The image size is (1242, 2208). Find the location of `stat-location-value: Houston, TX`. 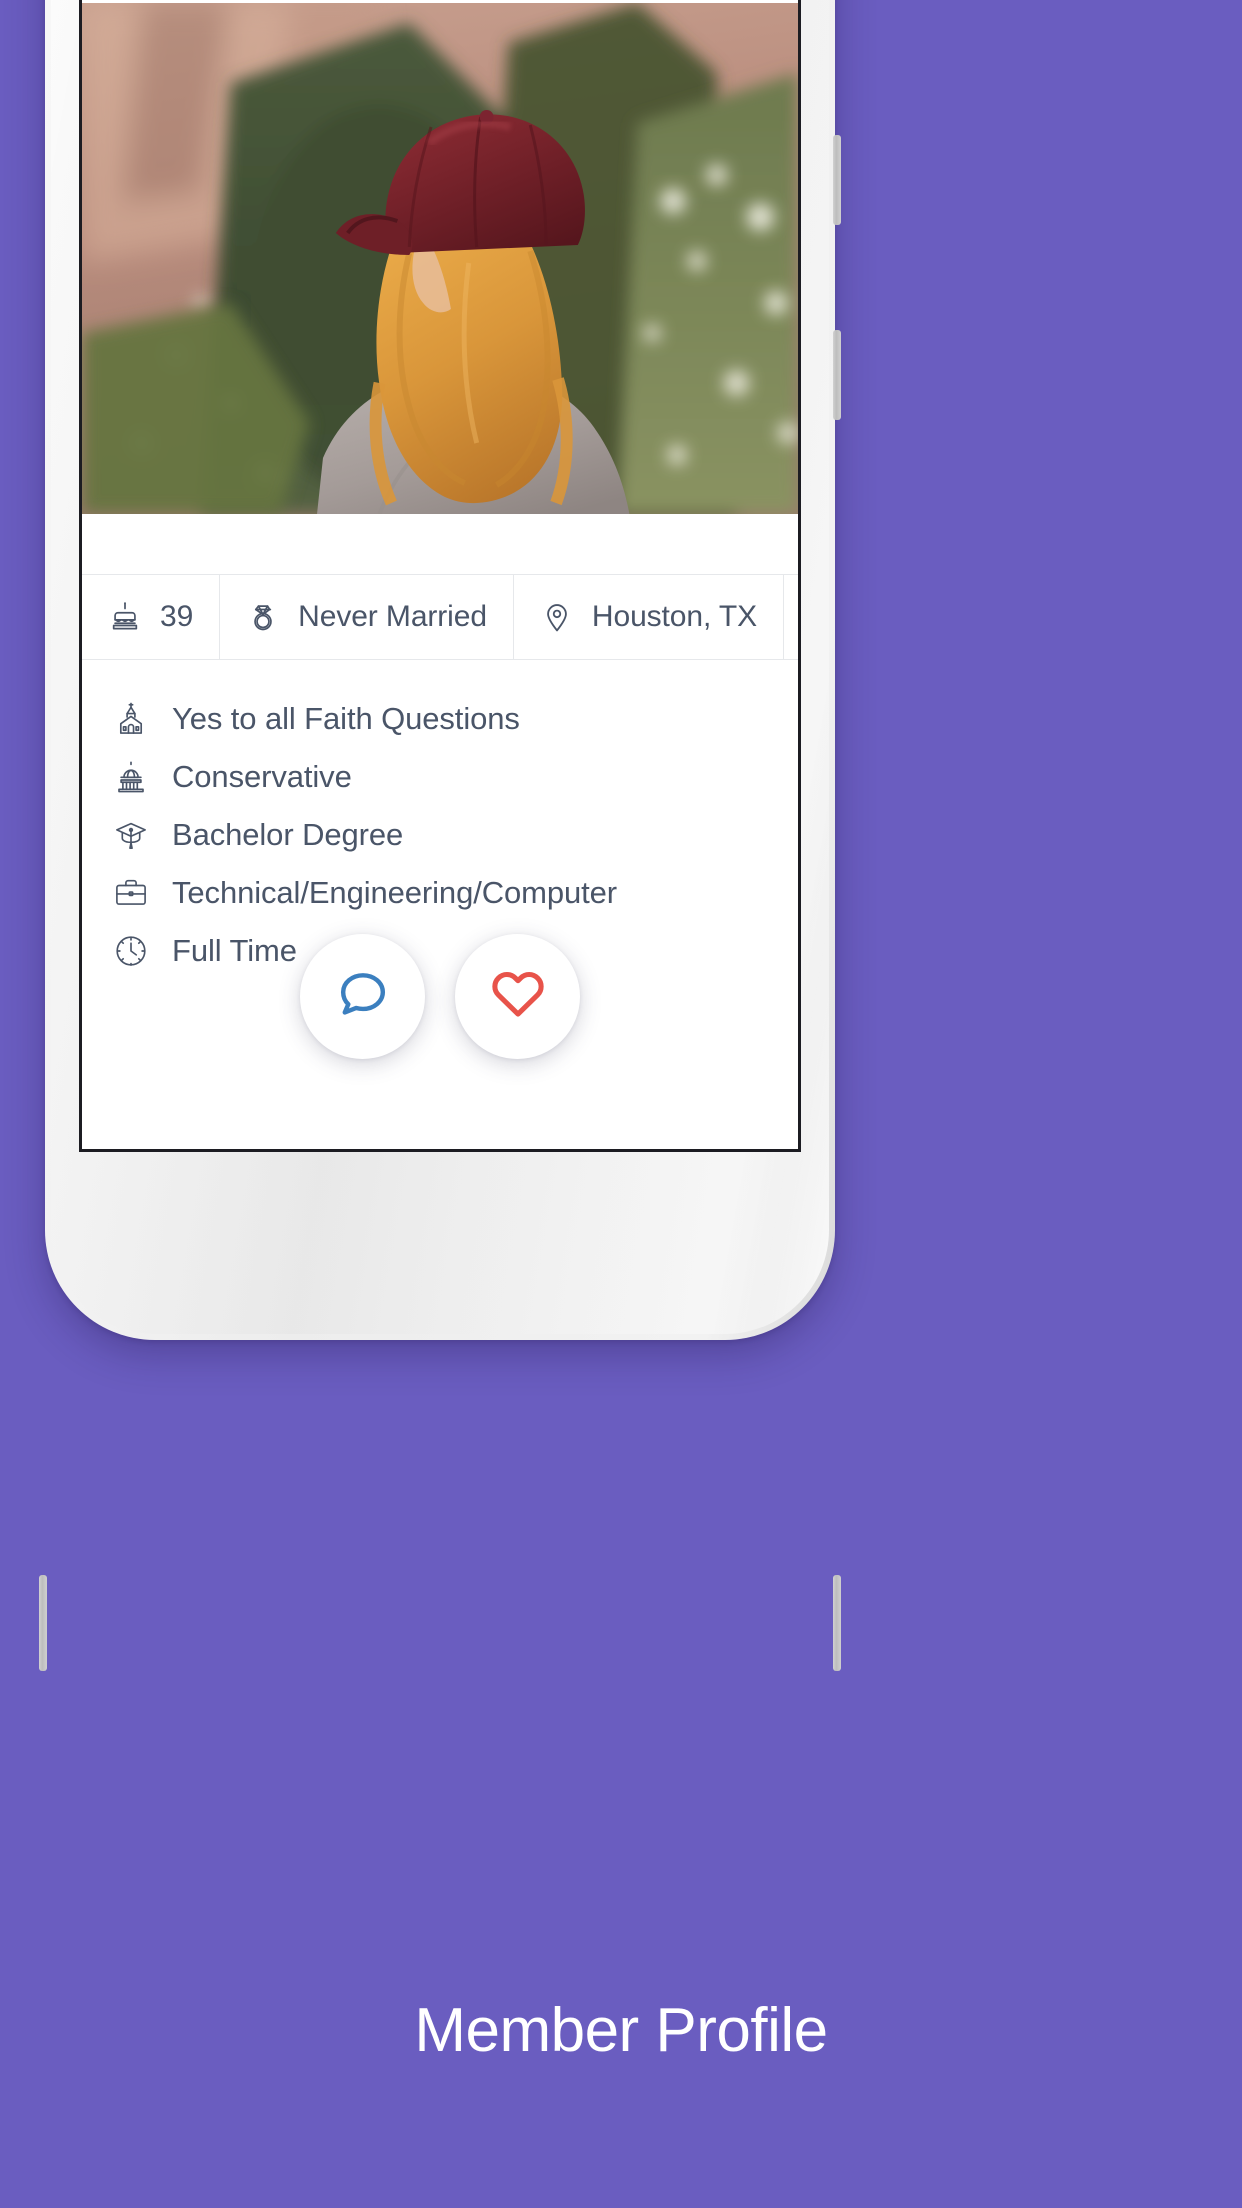

stat-location-value: Houston, TX is located at coordinates (674, 616).